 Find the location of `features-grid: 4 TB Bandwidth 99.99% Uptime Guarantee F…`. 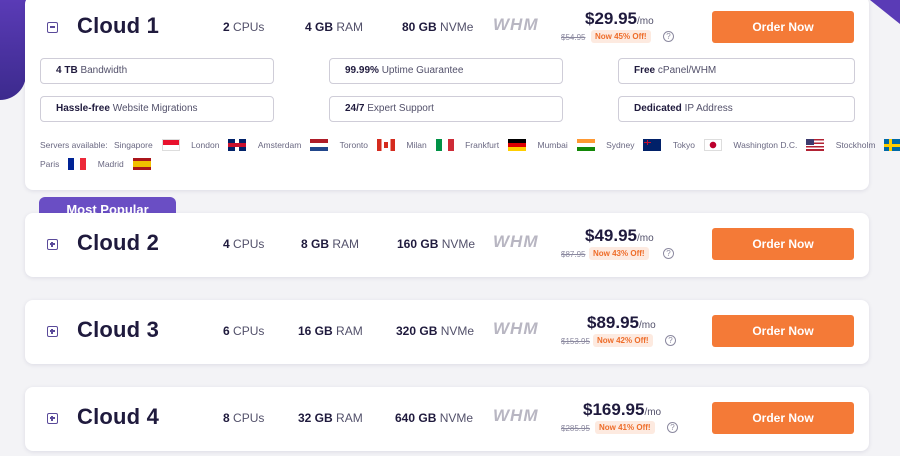

features-grid: 4 TB Bandwidth 99.99% Uptime Guarantee F… is located at coordinates (447, 91).